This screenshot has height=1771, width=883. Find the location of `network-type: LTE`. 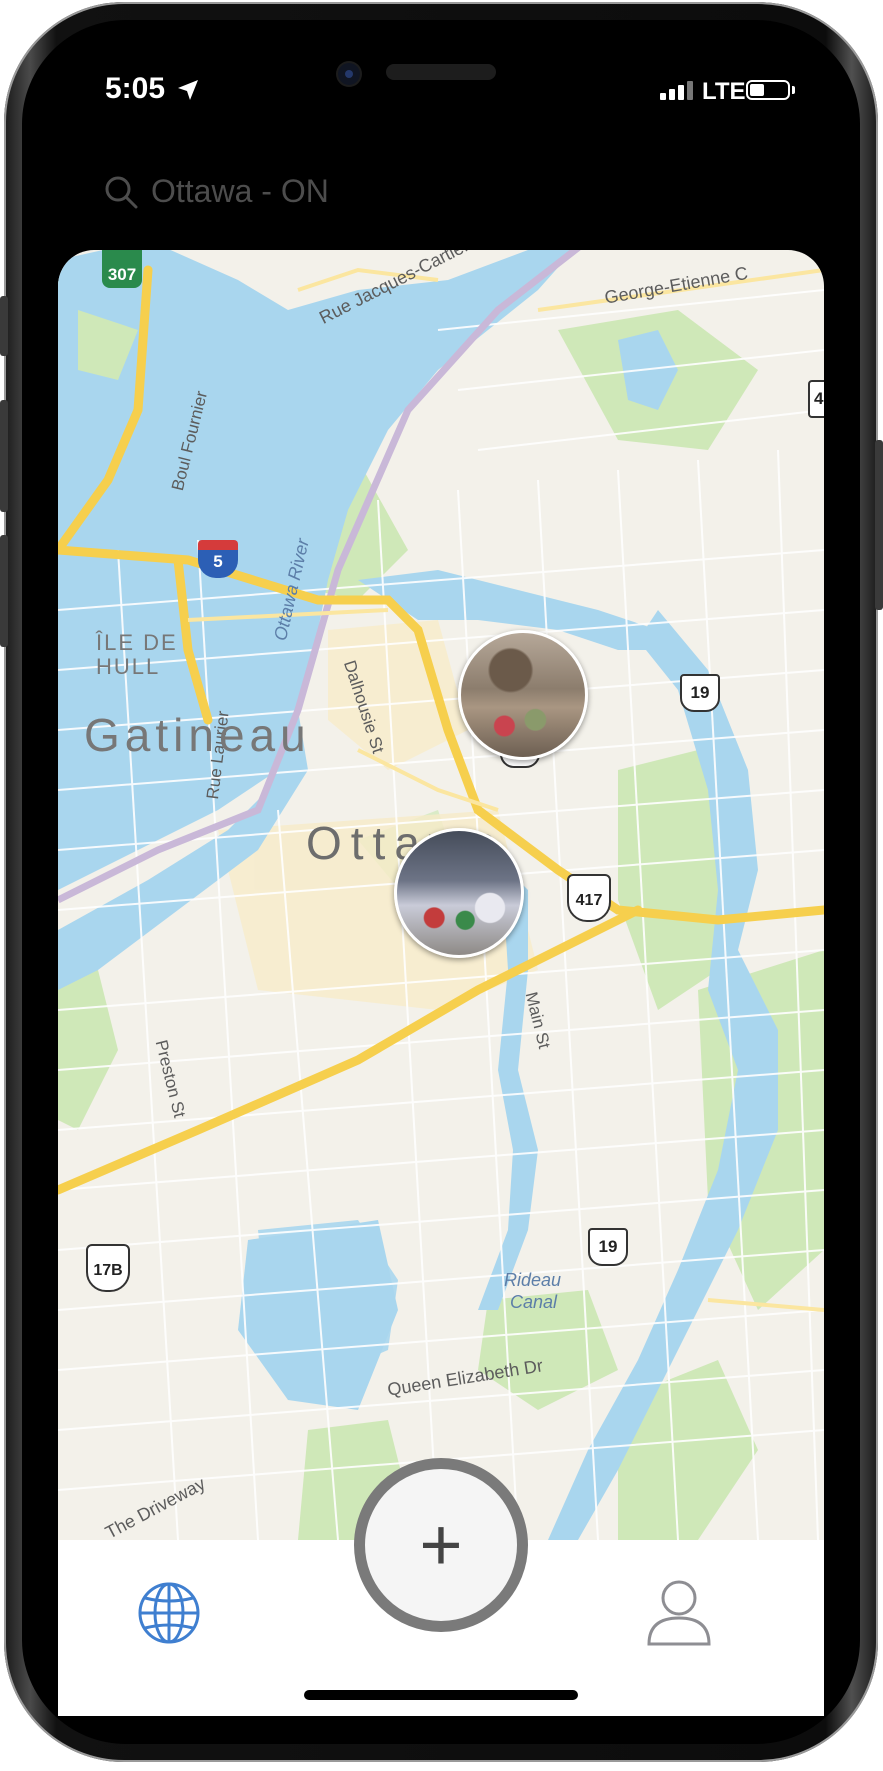

network-type: LTE is located at coordinates (724, 91).